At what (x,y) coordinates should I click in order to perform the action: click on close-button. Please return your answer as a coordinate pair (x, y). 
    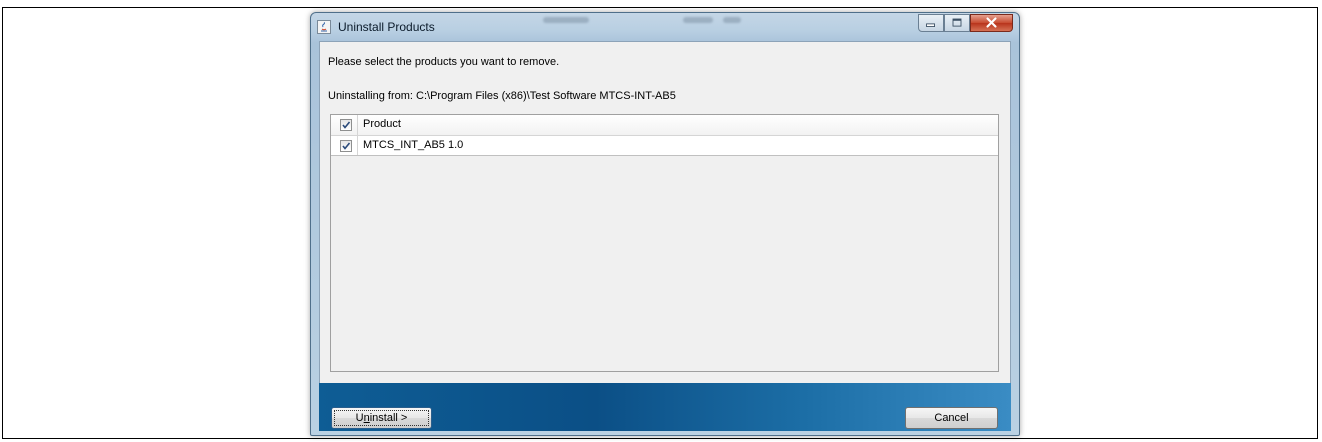
    Looking at the image, I should click on (991, 23).